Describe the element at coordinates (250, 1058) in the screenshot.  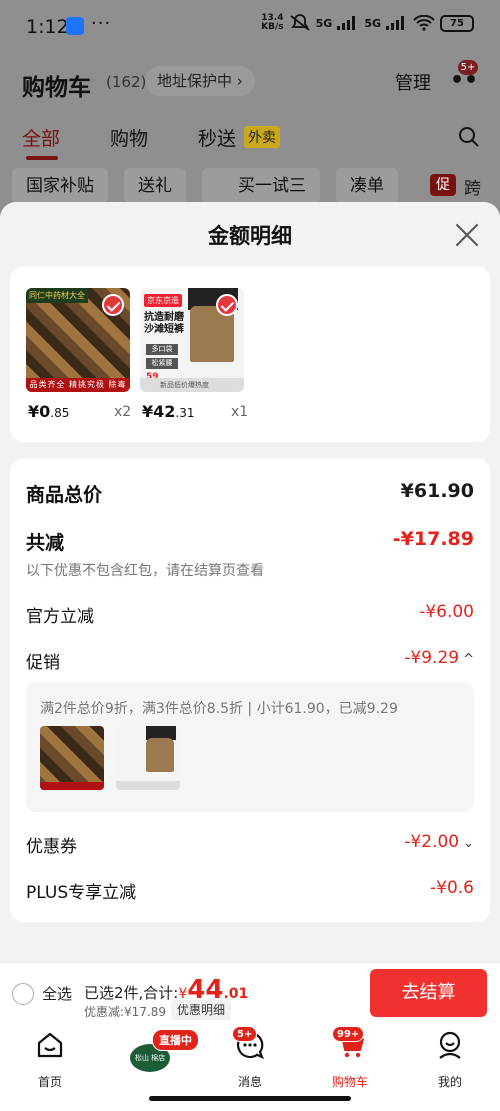
I see `tab-messages: 5+ 消息` at that location.